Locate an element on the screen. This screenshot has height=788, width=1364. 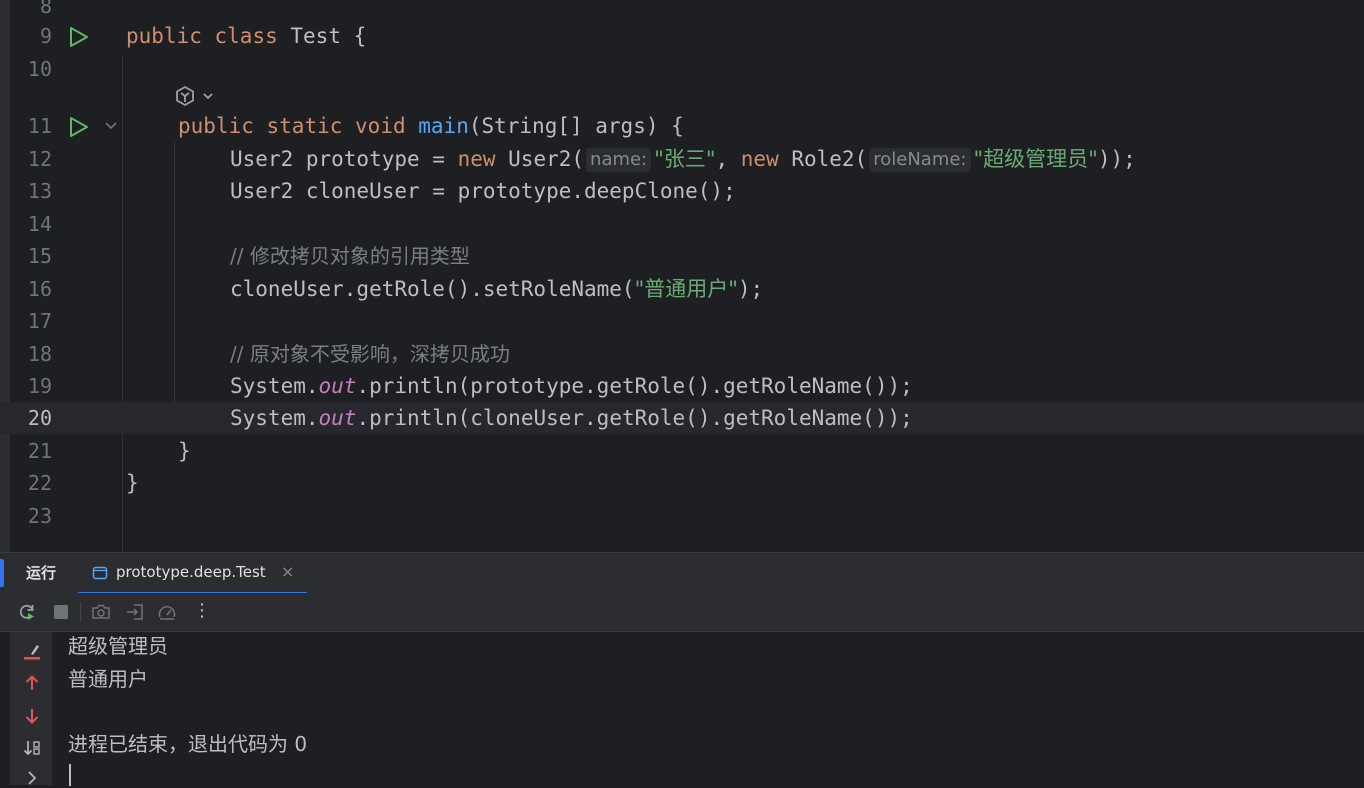
code-line-14: 14 is located at coordinates (682, 224).